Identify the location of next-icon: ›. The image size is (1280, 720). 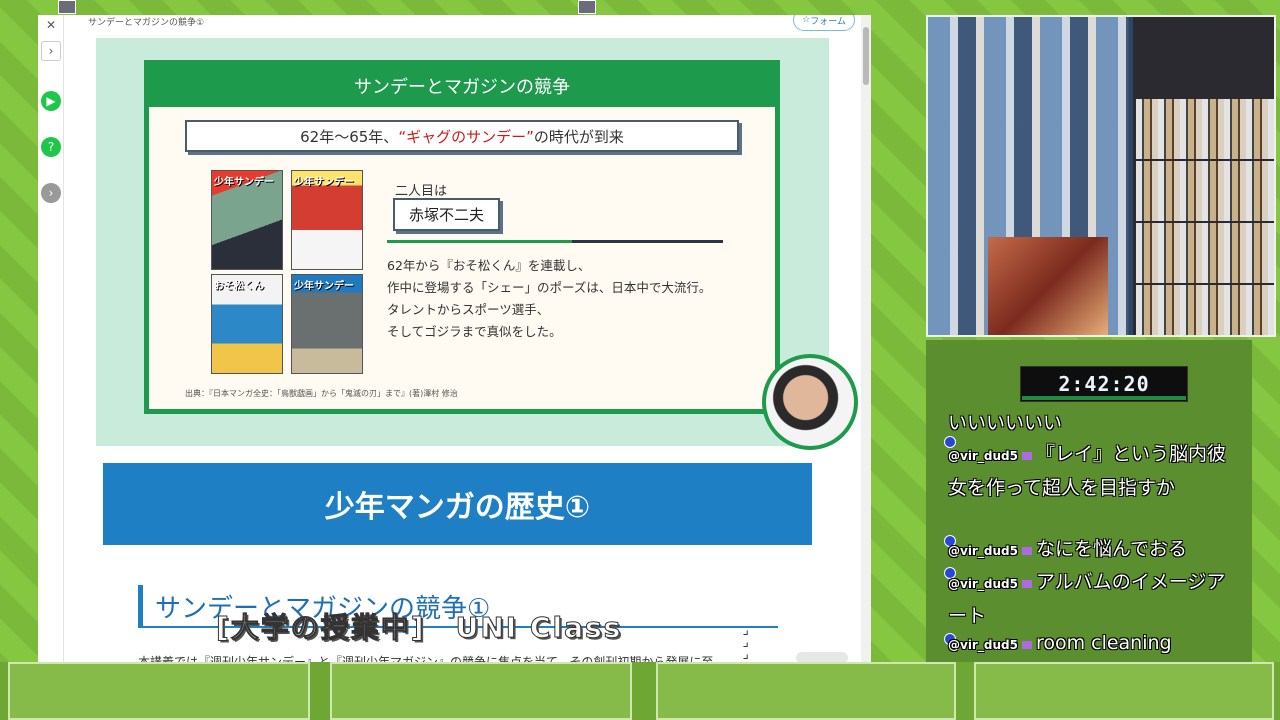
(51, 193).